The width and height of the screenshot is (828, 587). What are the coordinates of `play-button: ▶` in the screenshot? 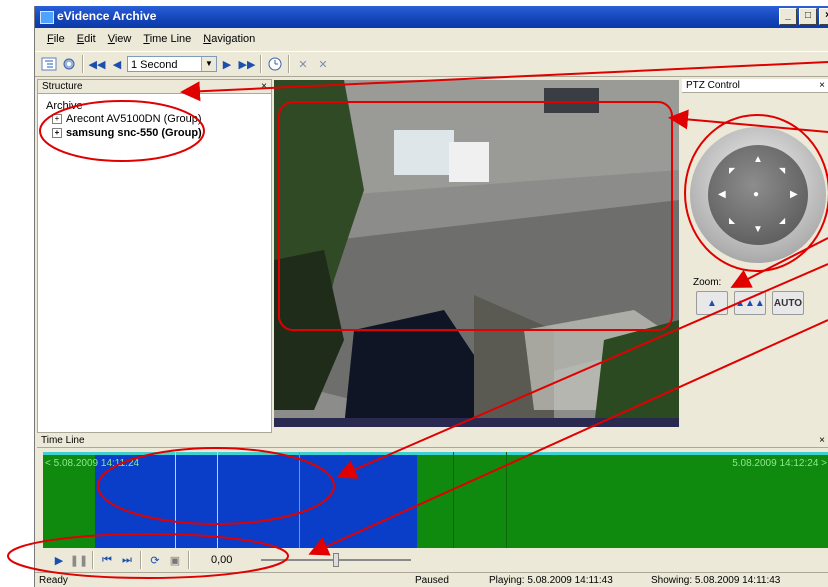 It's located at (59, 560).